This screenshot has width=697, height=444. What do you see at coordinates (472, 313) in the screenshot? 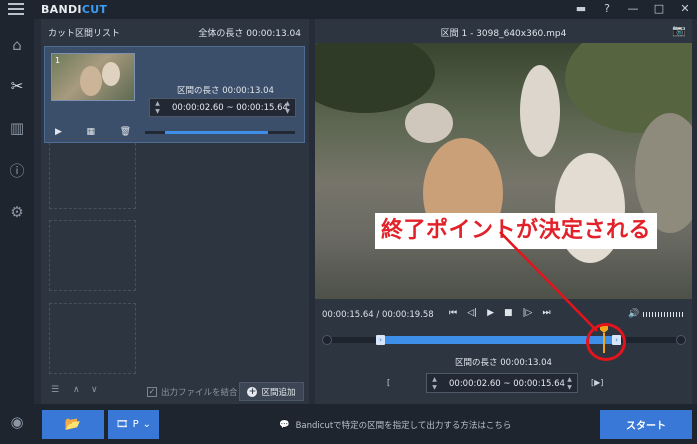
I see `prev-frame-icon: ◁|` at bounding box center [472, 313].